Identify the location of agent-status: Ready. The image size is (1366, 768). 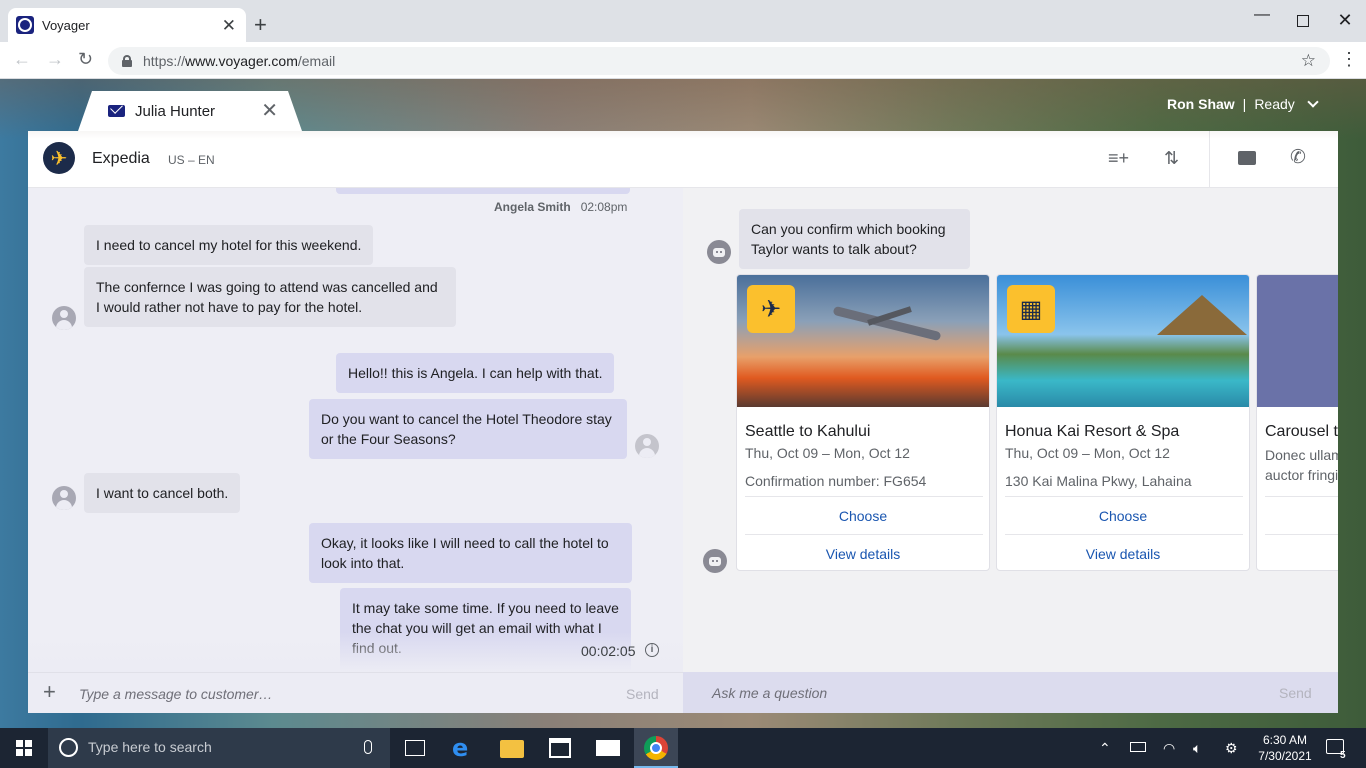
(1274, 104).